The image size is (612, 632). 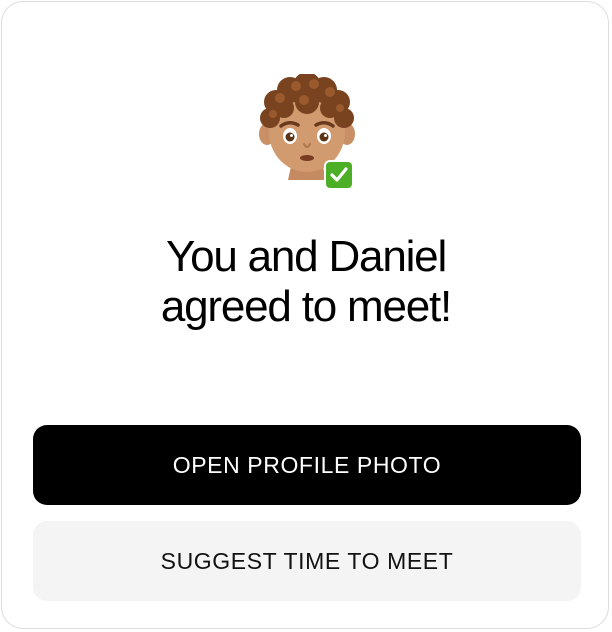 I want to click on headline-line-1: You and Daniel, so click(x=306, y=256).